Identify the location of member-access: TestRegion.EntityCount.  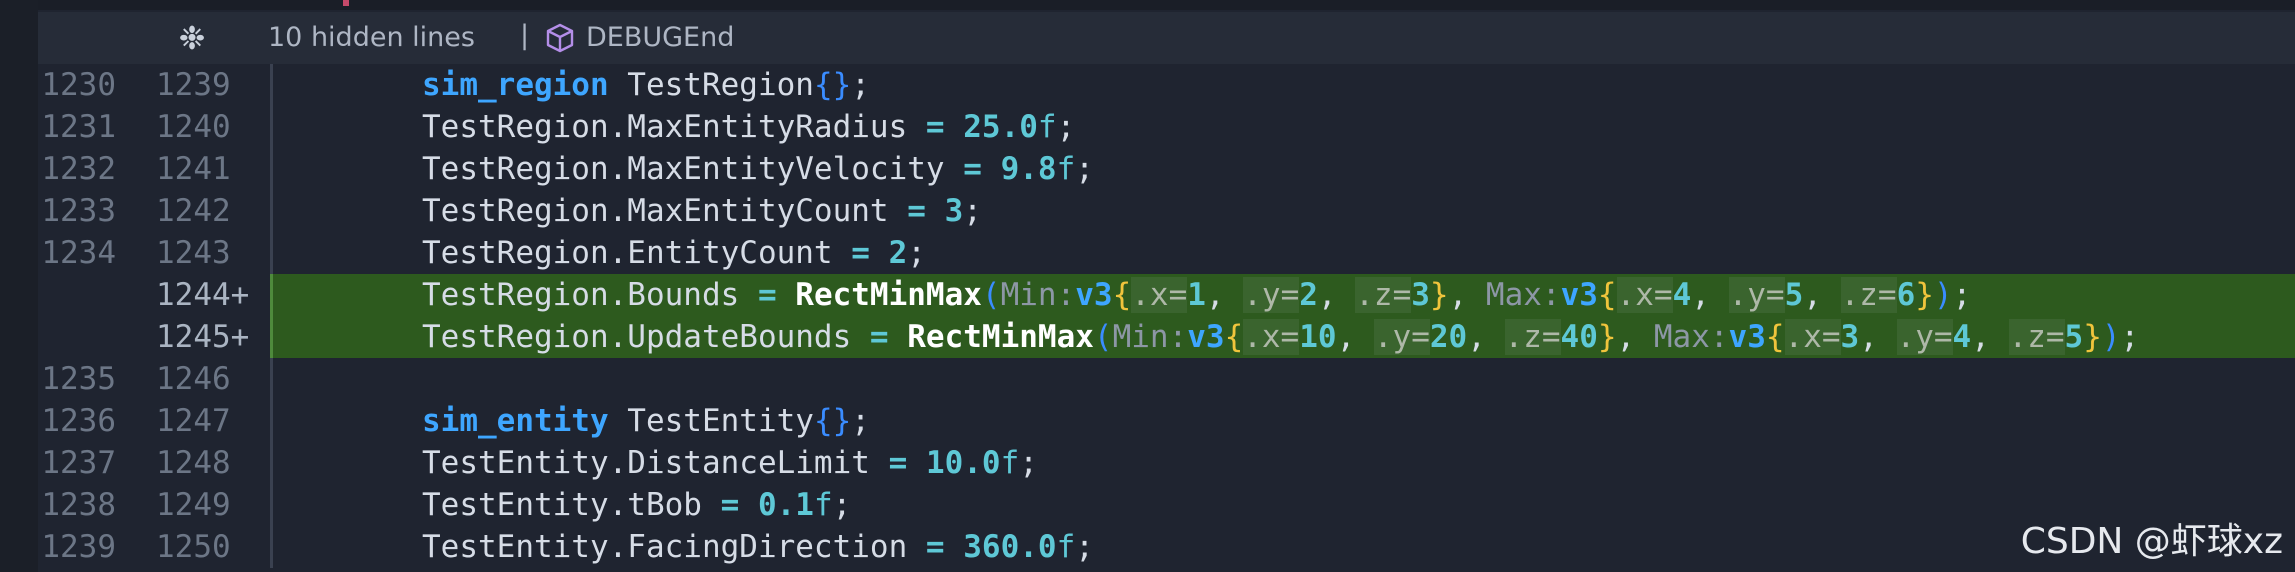
(627, 253).